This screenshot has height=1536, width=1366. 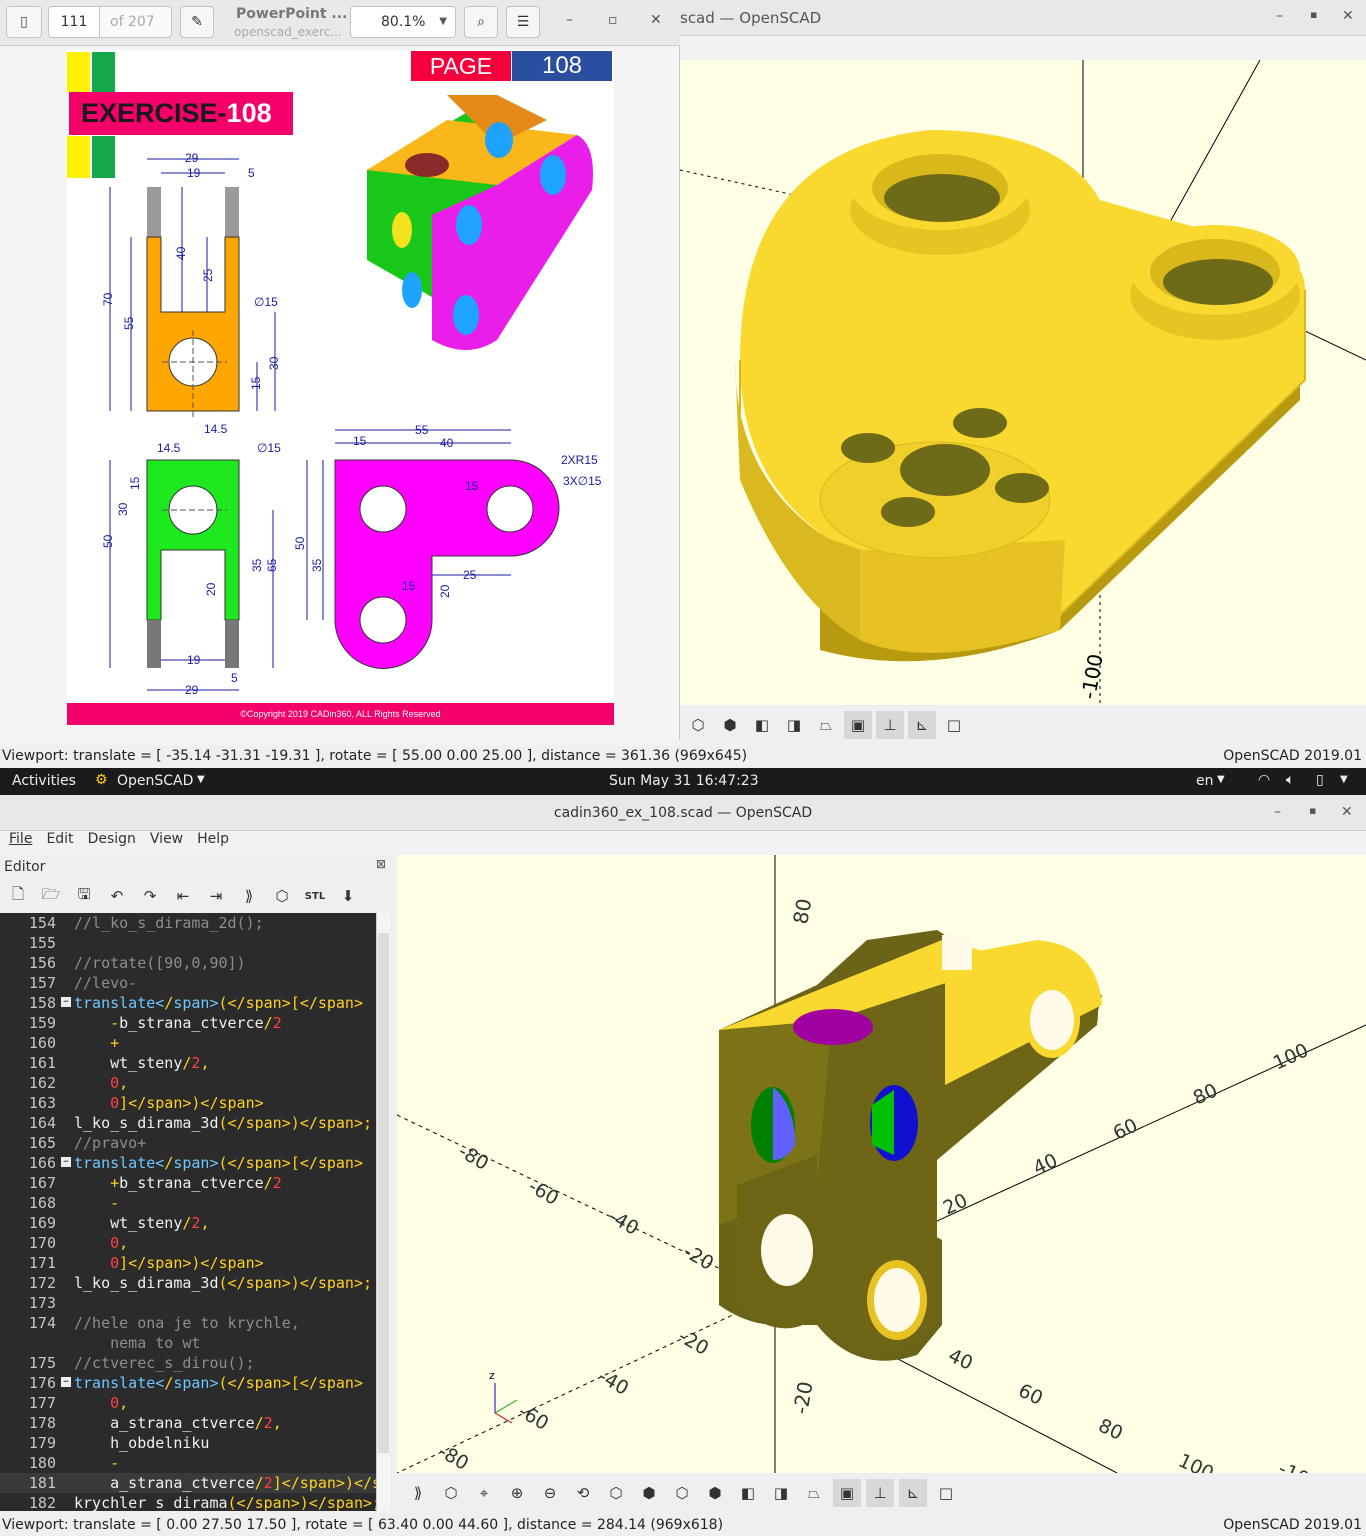 What do you see at coordinates (649, 1493) in the screenshot?
I see `vp-view-back-icon: ⬢` at bounding box center [649, 1493].